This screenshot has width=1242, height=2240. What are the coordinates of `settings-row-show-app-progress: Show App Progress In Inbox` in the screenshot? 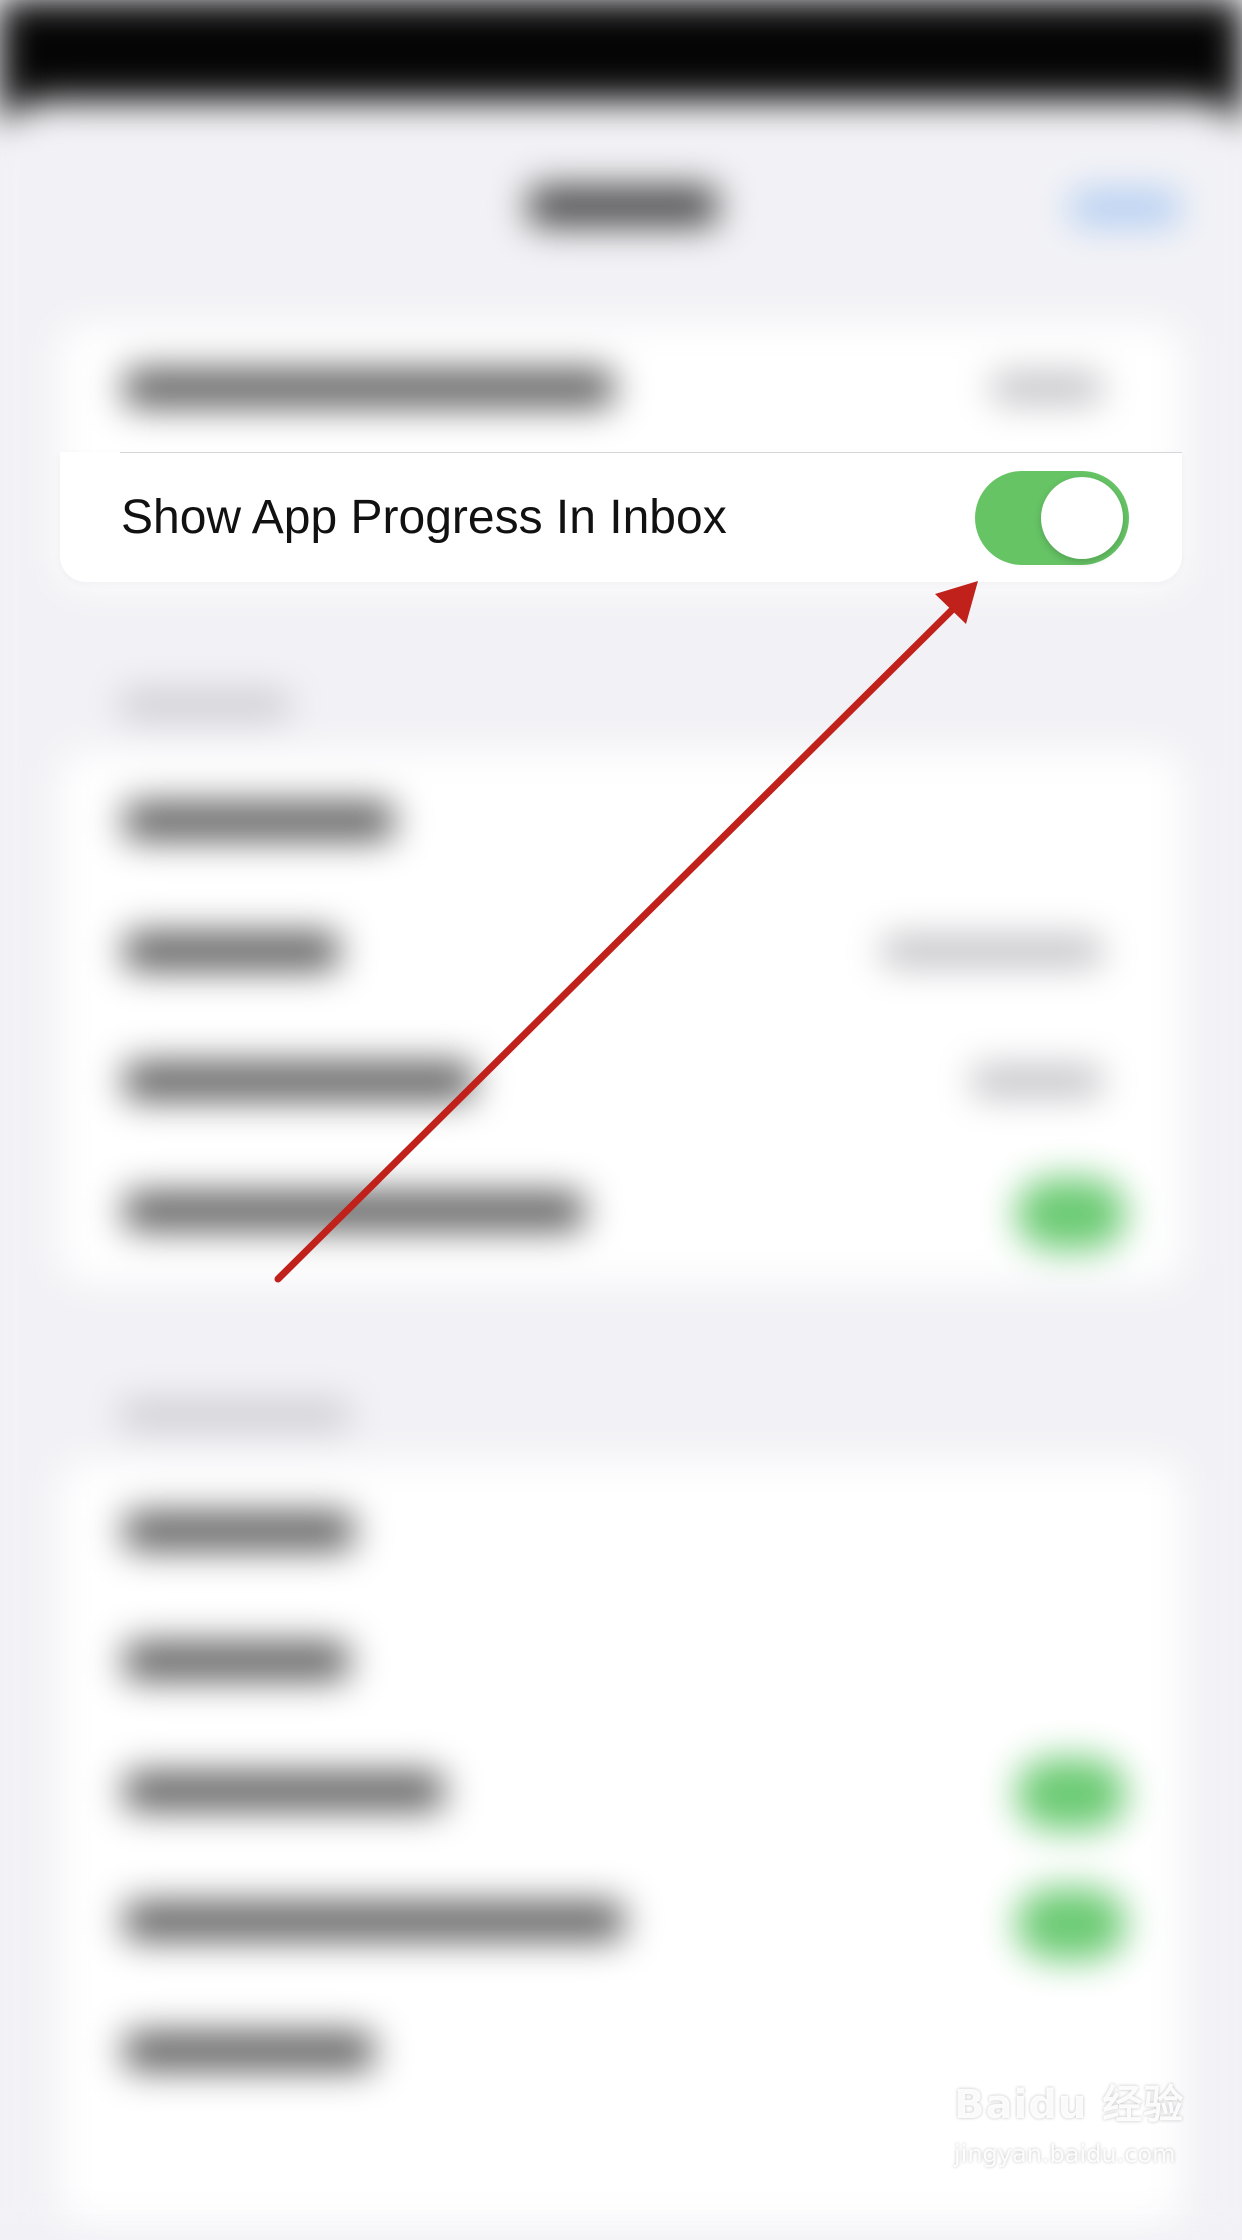 It's located at (621, 517).